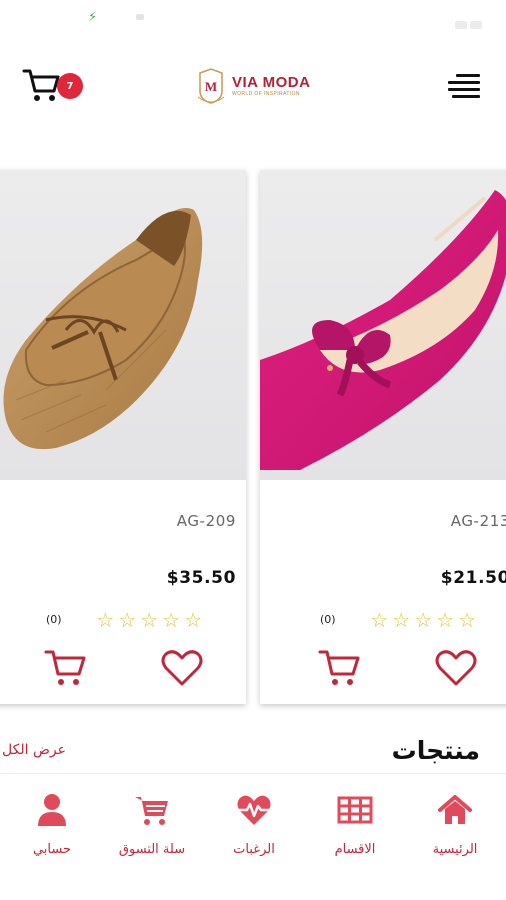 This screenshot has height=900, width=506. What do you see at coordinates (435, 750) in the screenshot?
I see `section-title: منتجات` at bounding box center [435, 750].